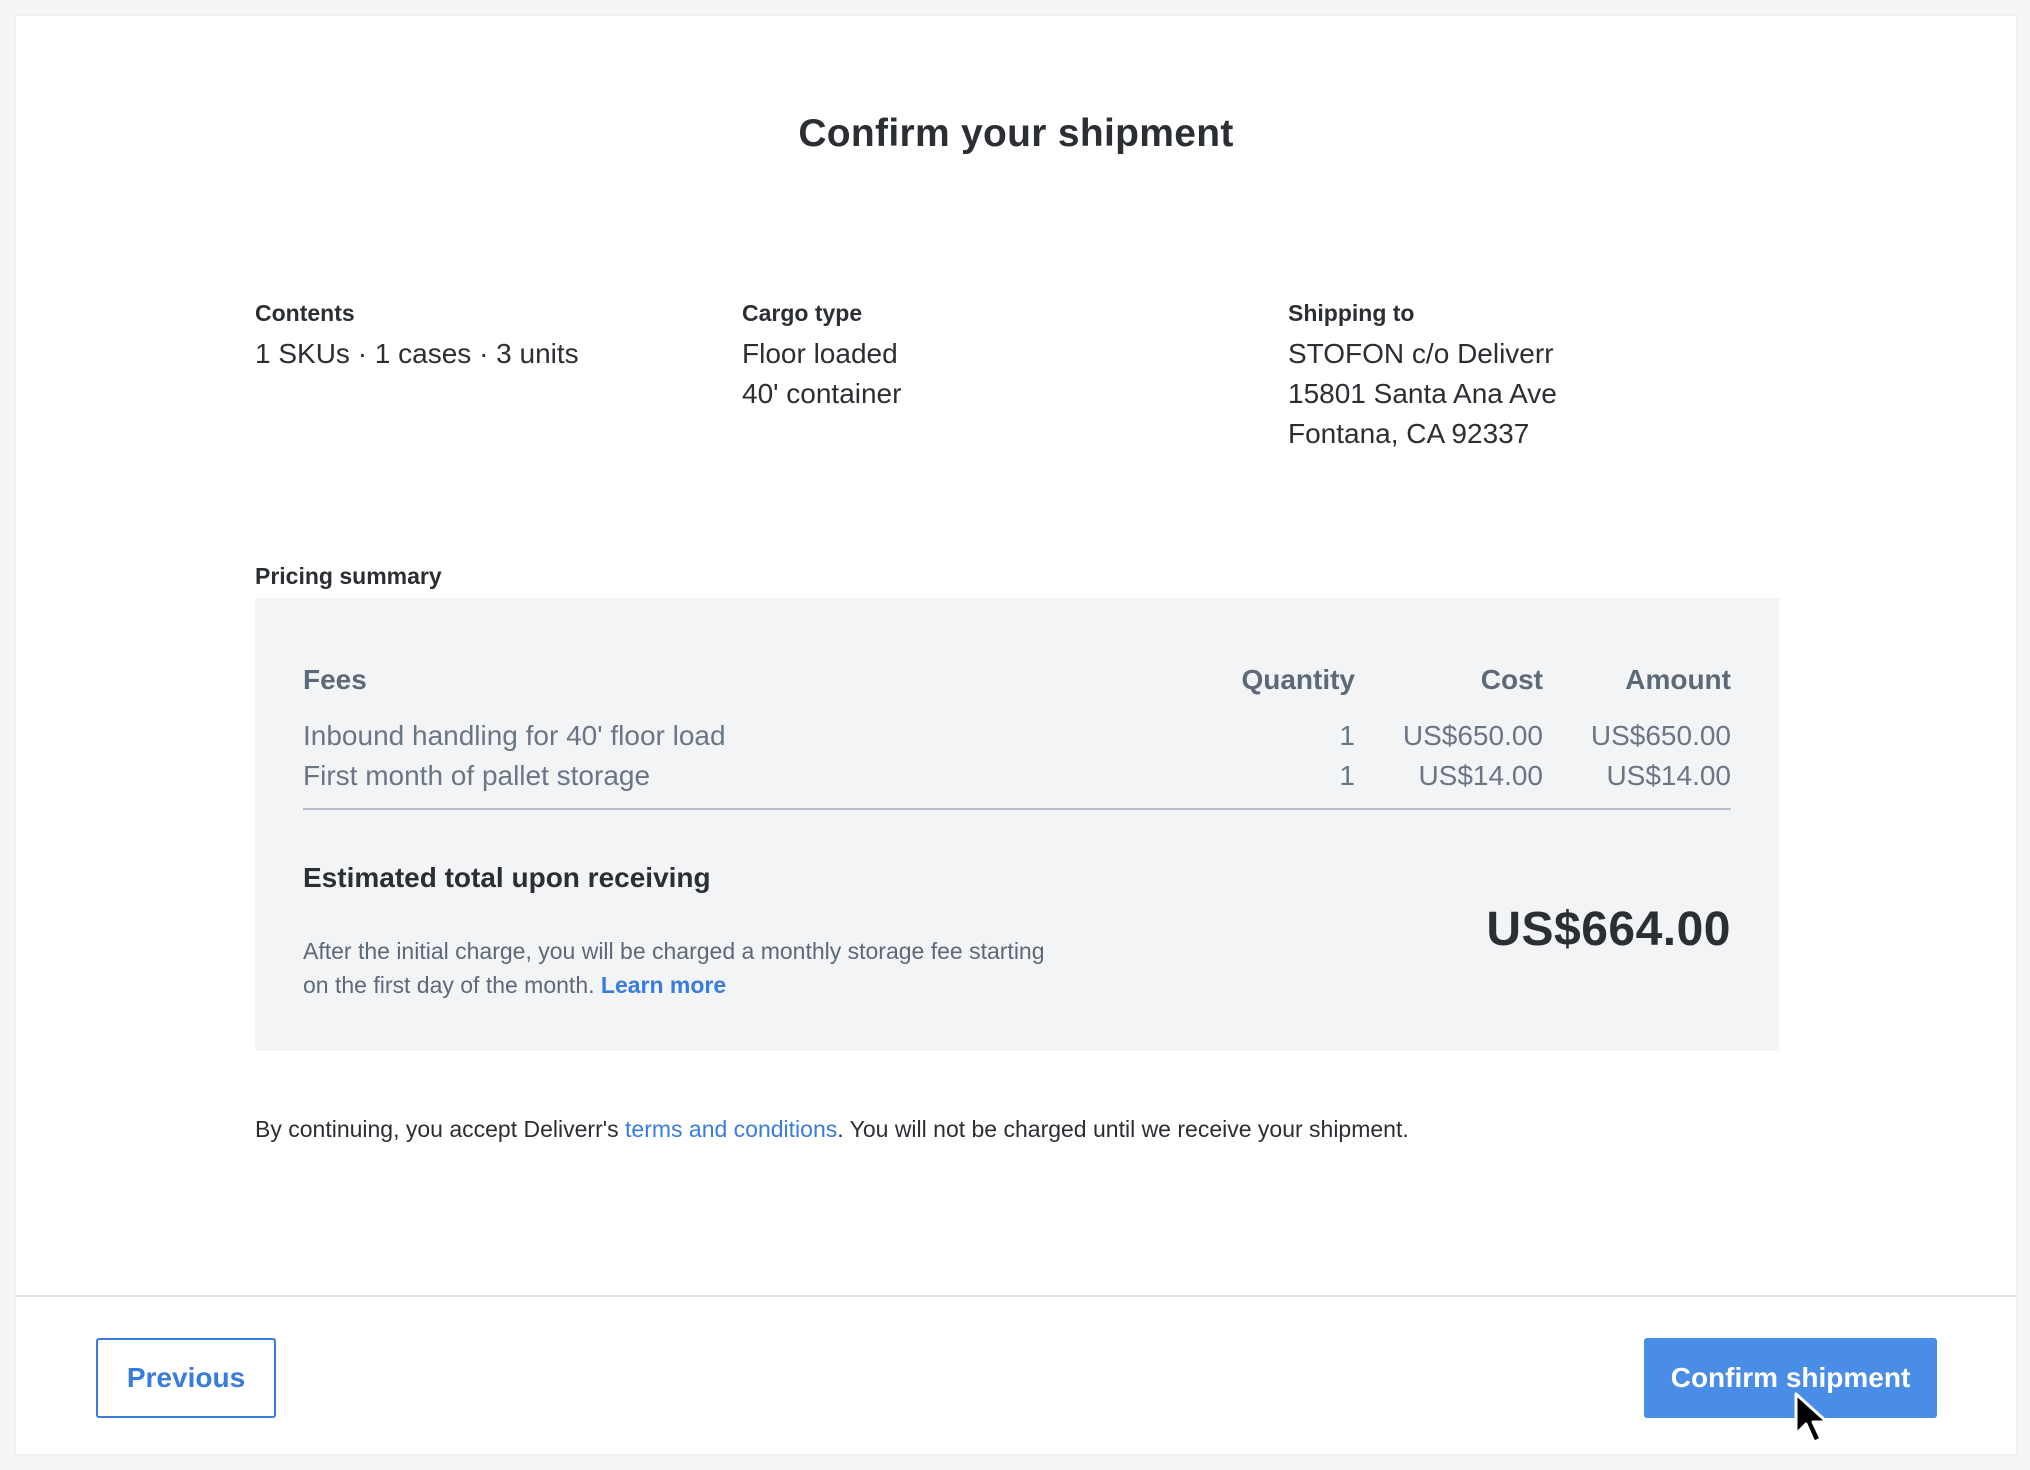  Describe the element at coordinates (1608, 929) in the screenshot. I see `estimated-total-amount: US$664.00` at that location.